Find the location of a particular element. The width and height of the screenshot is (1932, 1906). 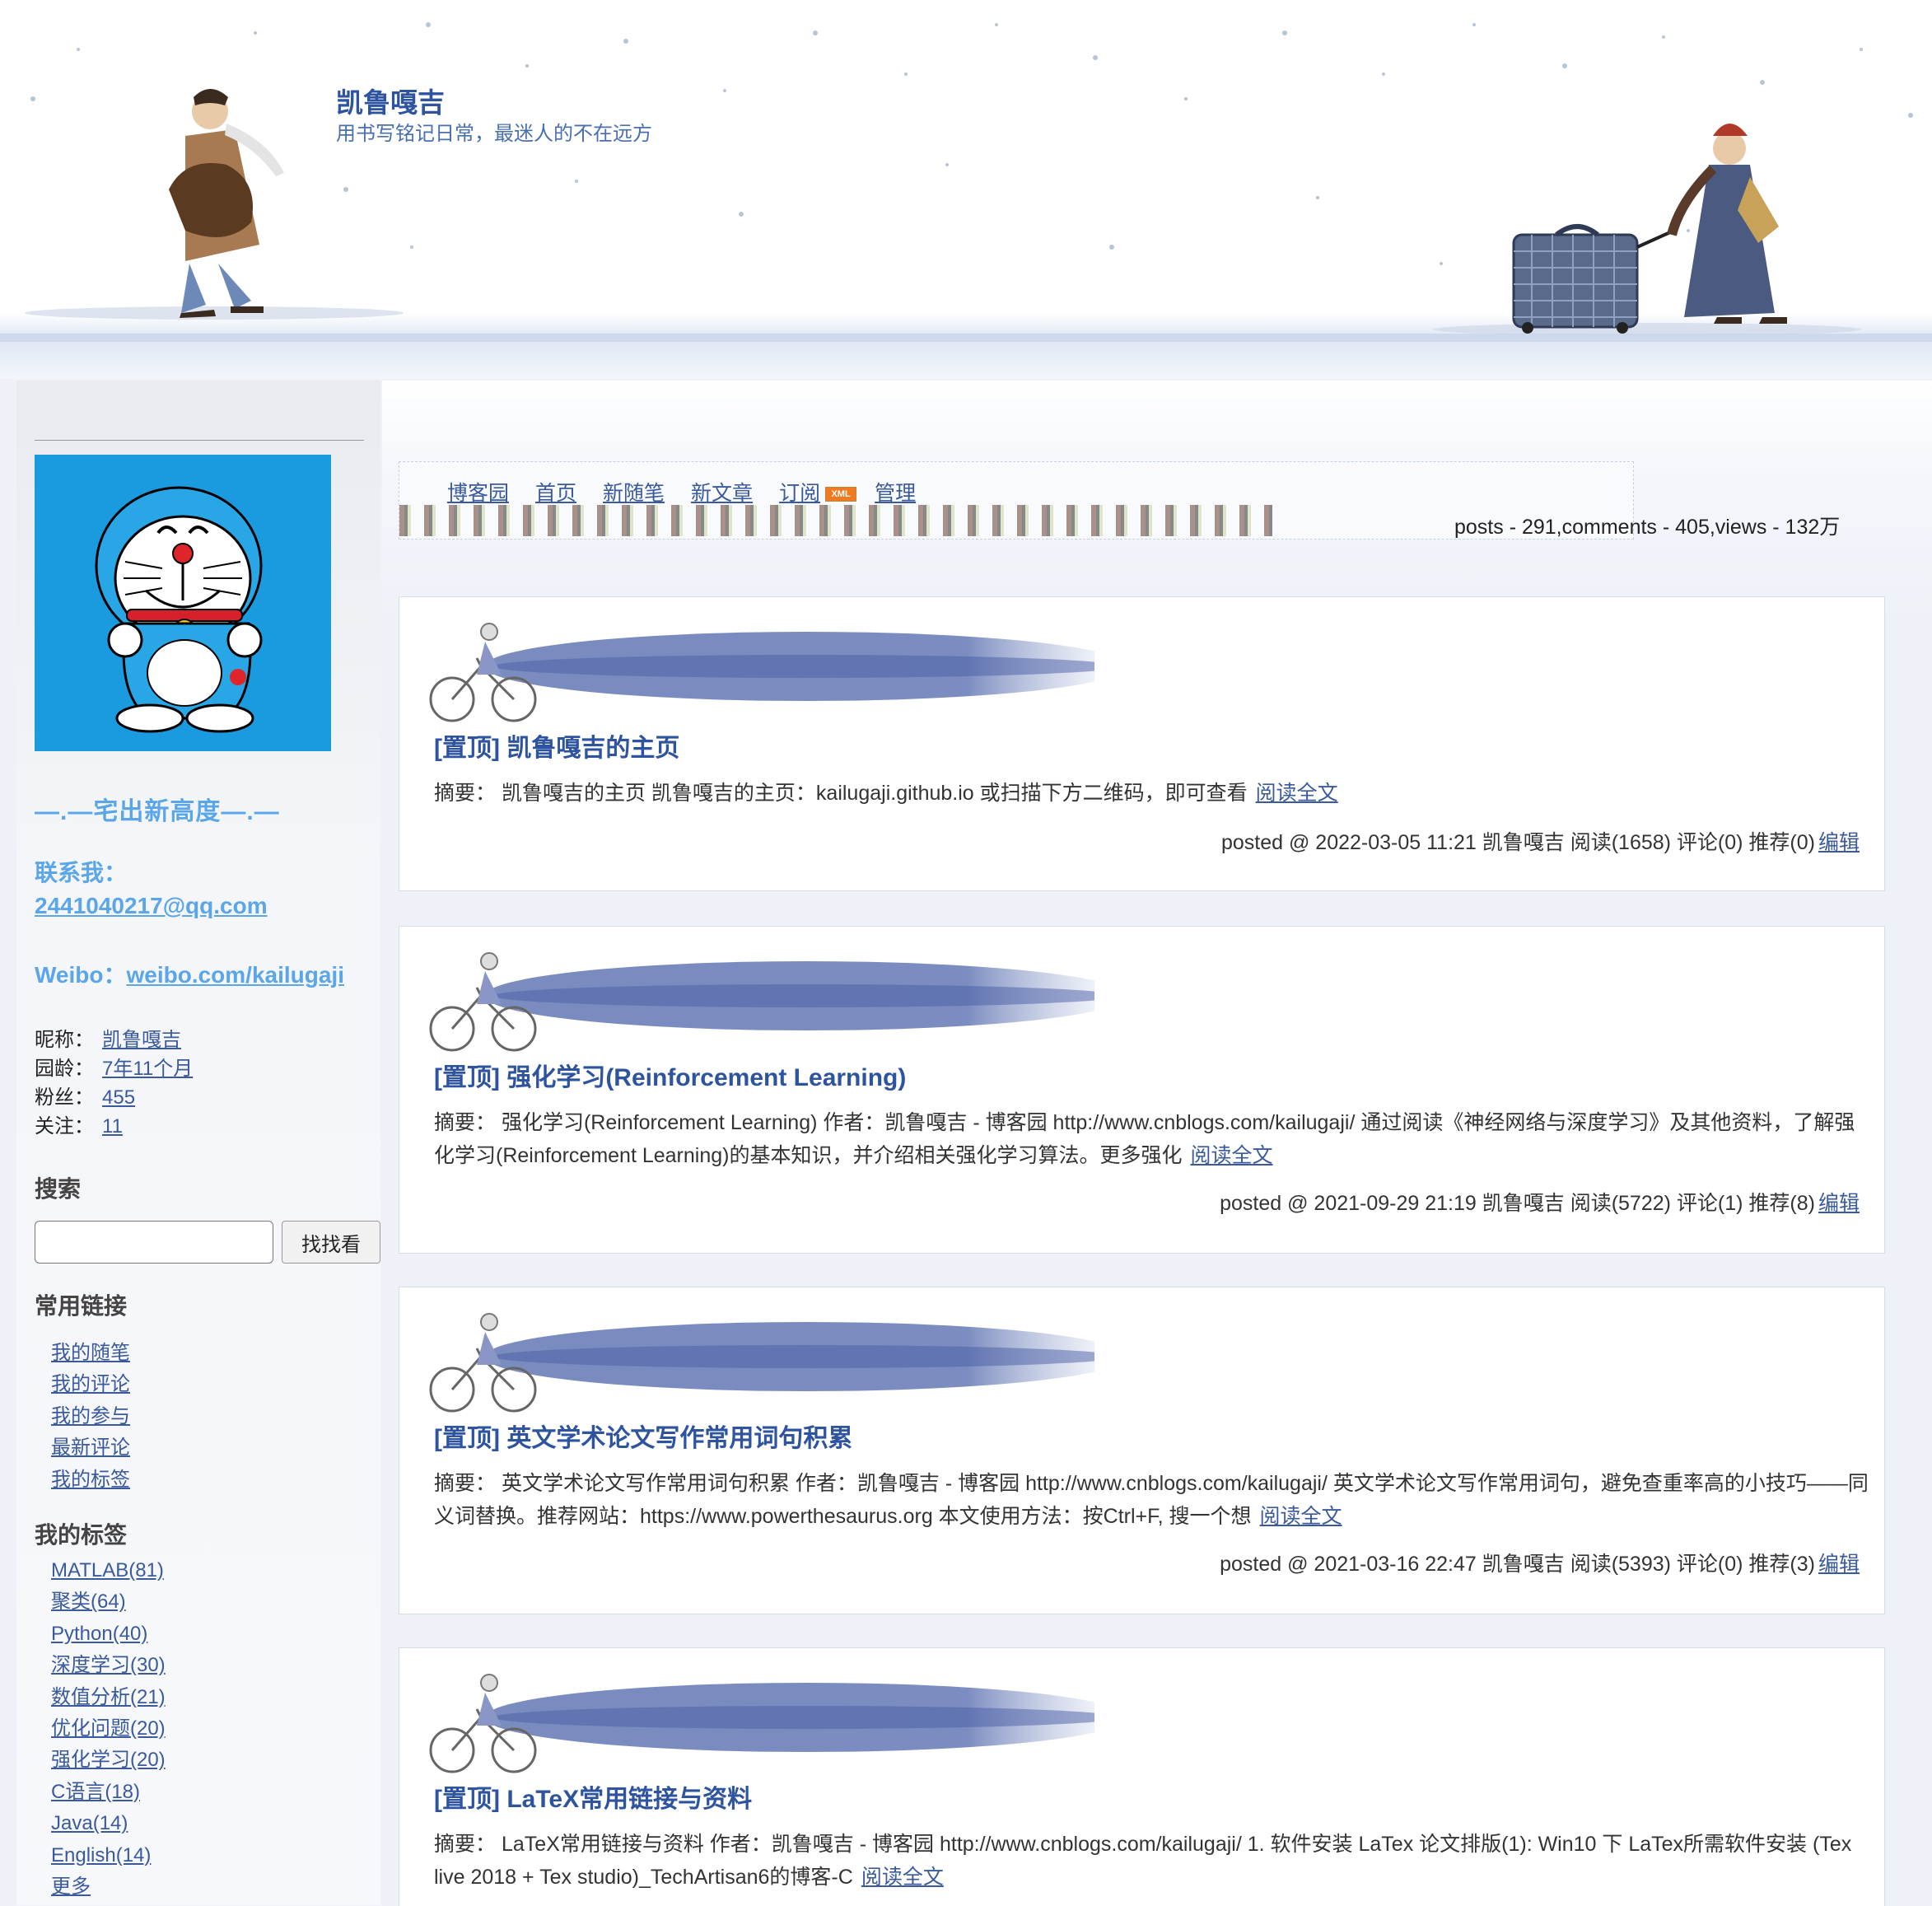

nav-new-post-link: 新随笔 is located at coordinates (634, 494).